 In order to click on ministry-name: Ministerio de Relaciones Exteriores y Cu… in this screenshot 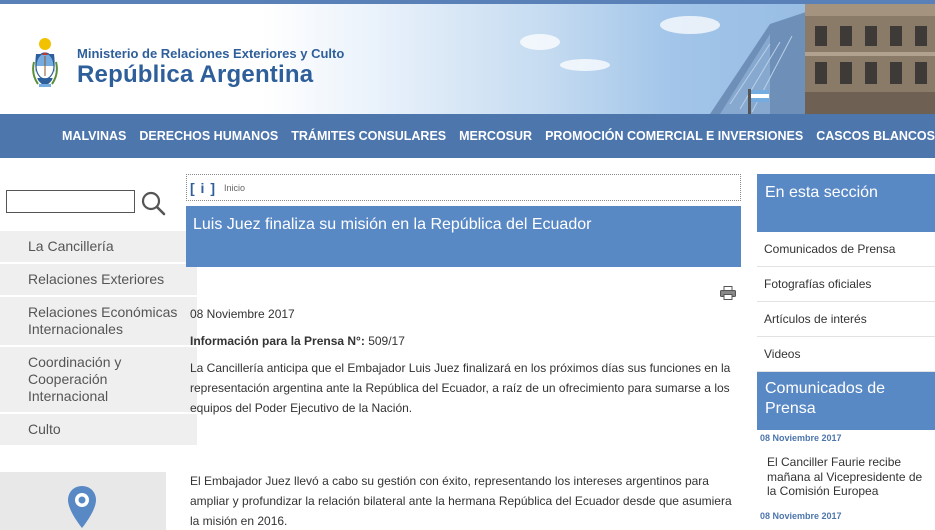, I will do `click(211, 53)`.